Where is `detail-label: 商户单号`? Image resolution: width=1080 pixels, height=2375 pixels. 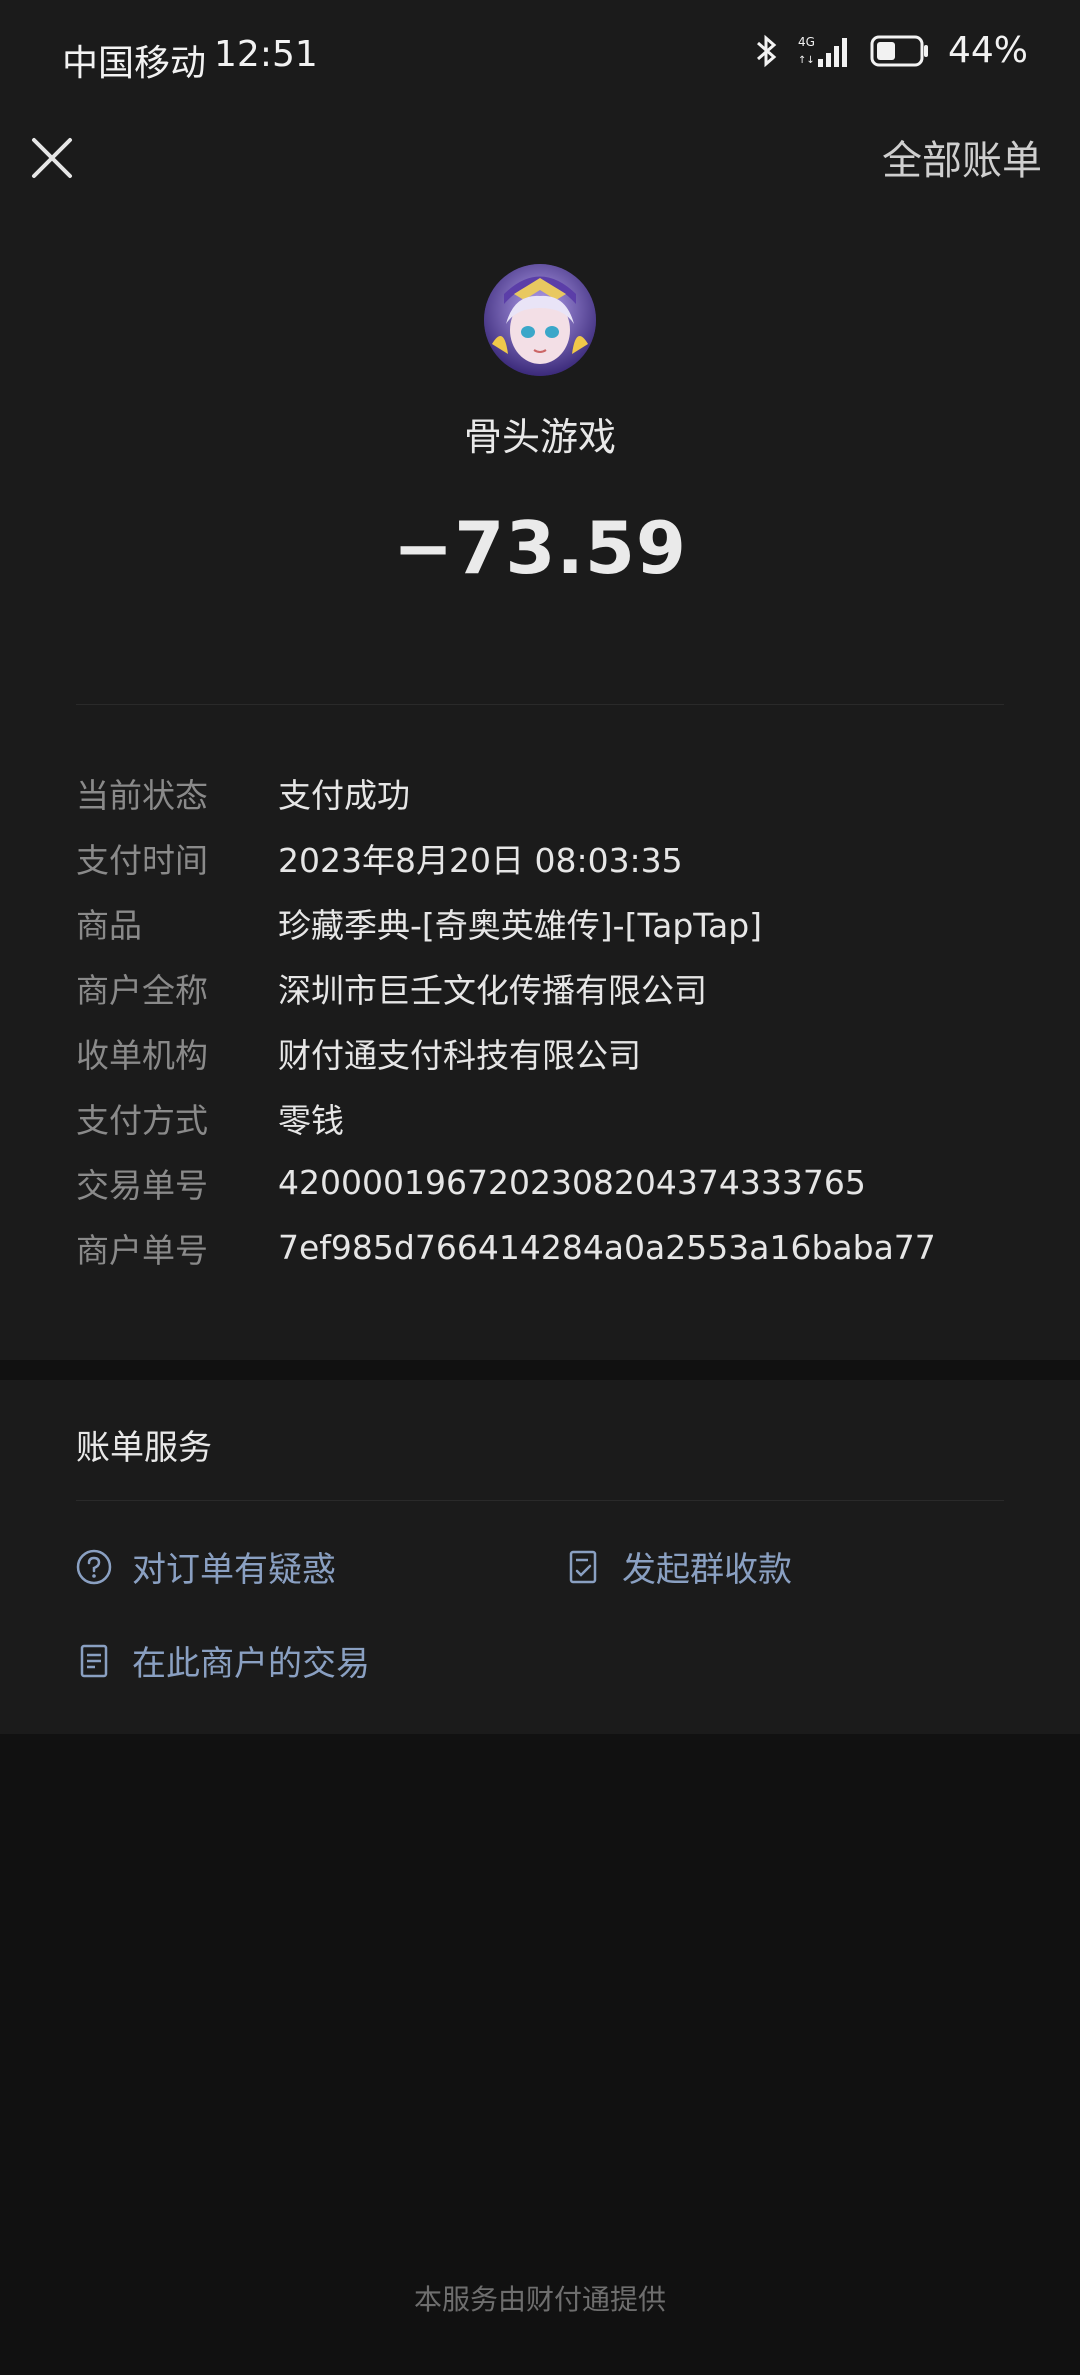 detail-label: 商户单号 is located at coordinates (142, 1250).